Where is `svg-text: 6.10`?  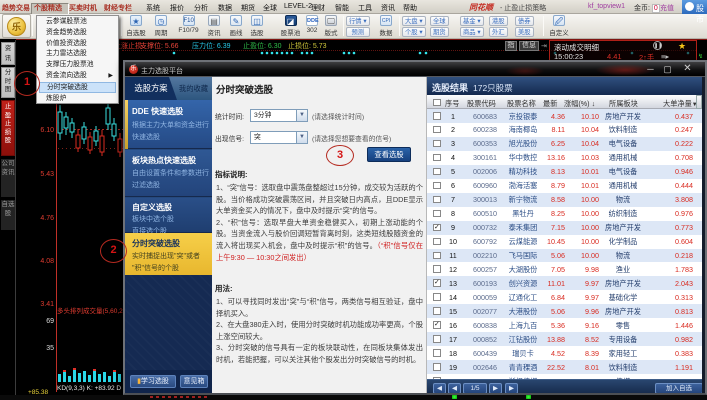
svg-text: 6.10 is located at coordinates (47, 130).